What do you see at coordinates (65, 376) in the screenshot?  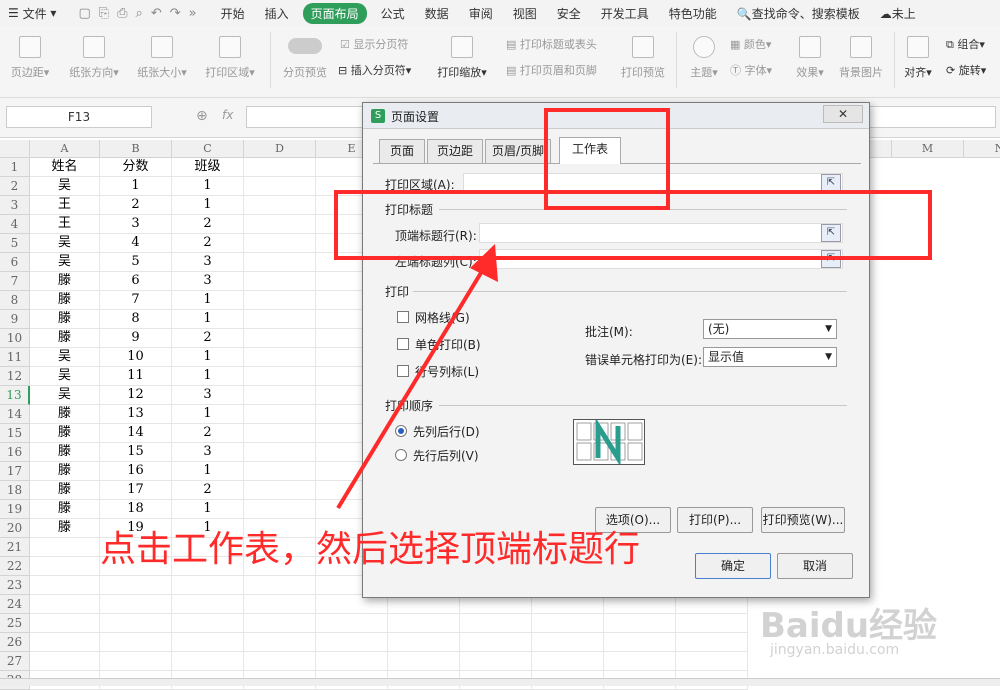 I see `table-cell: 吴` at bounding box center [65, 376].